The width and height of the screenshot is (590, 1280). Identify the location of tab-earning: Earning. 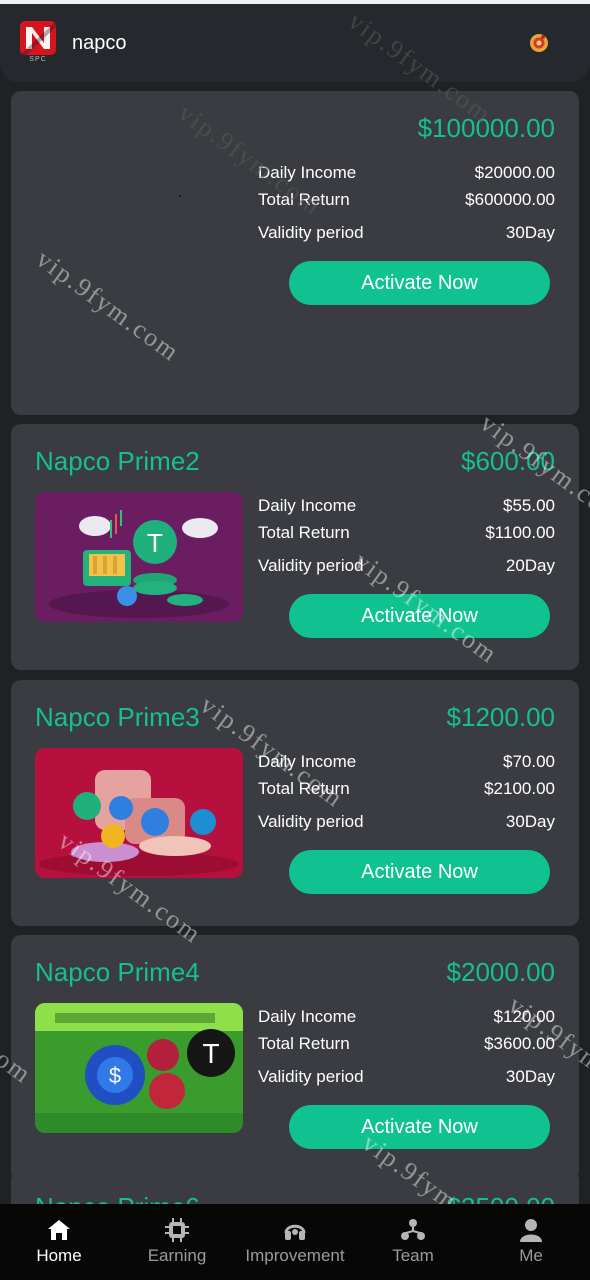
(177, 1242).